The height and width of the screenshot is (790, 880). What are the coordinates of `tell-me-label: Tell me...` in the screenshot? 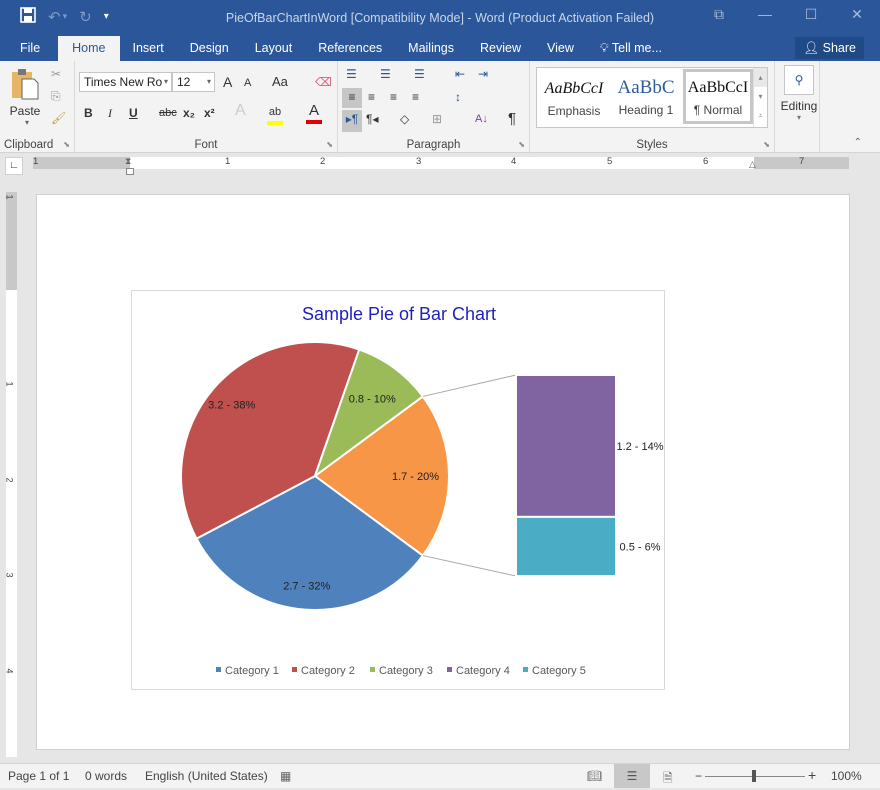 It's located at (636, 48).